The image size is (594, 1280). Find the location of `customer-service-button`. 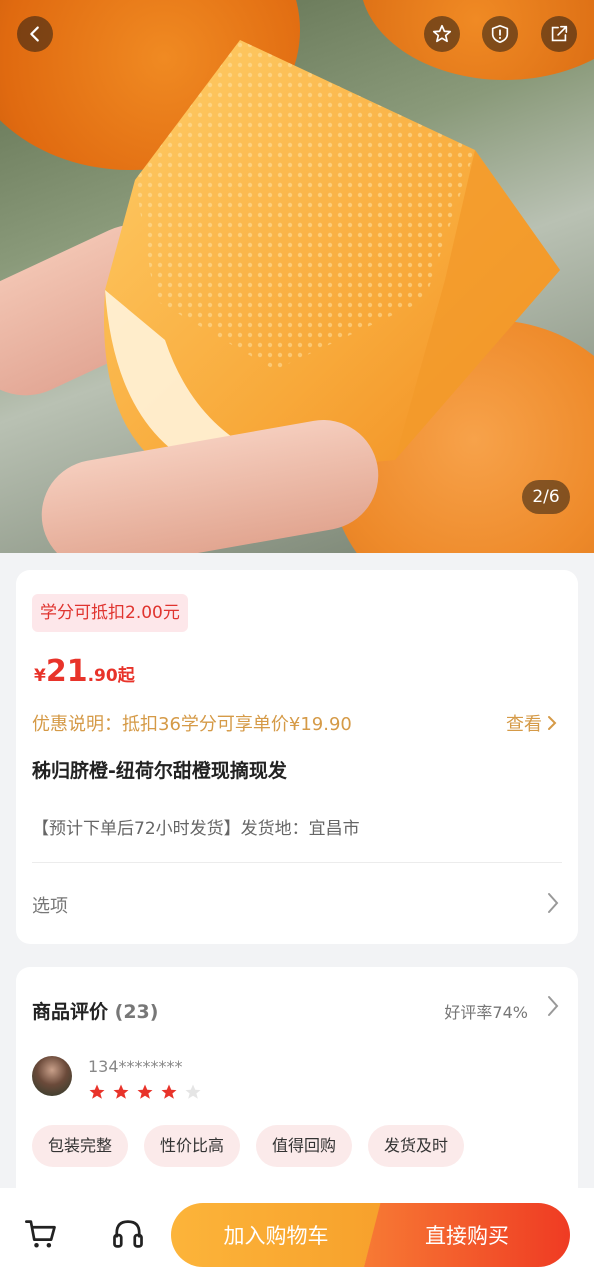

customer-service-button is located at coordinates (128, 1234).